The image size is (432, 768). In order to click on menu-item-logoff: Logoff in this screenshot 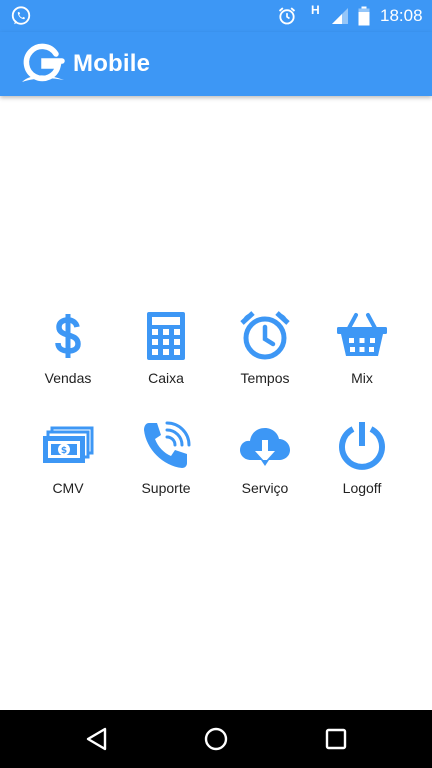, I will do `click(362, 458)`.